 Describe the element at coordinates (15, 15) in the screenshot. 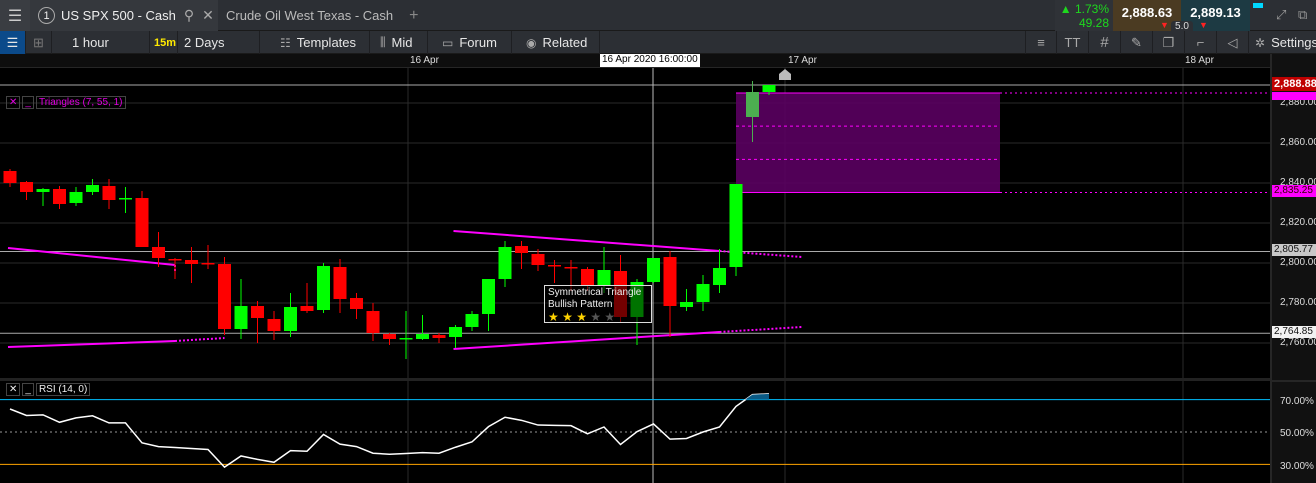

I see `hamburger-icon: ☰` at that location.